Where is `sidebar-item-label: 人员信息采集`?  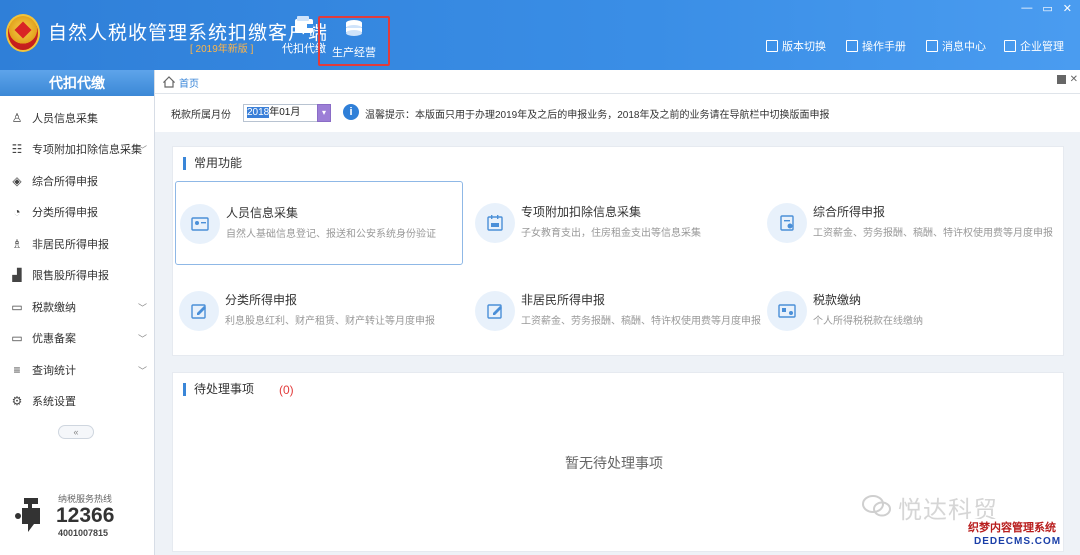 sidebar-item-label: 人员信息采集 is located at coordinates (65, 119).